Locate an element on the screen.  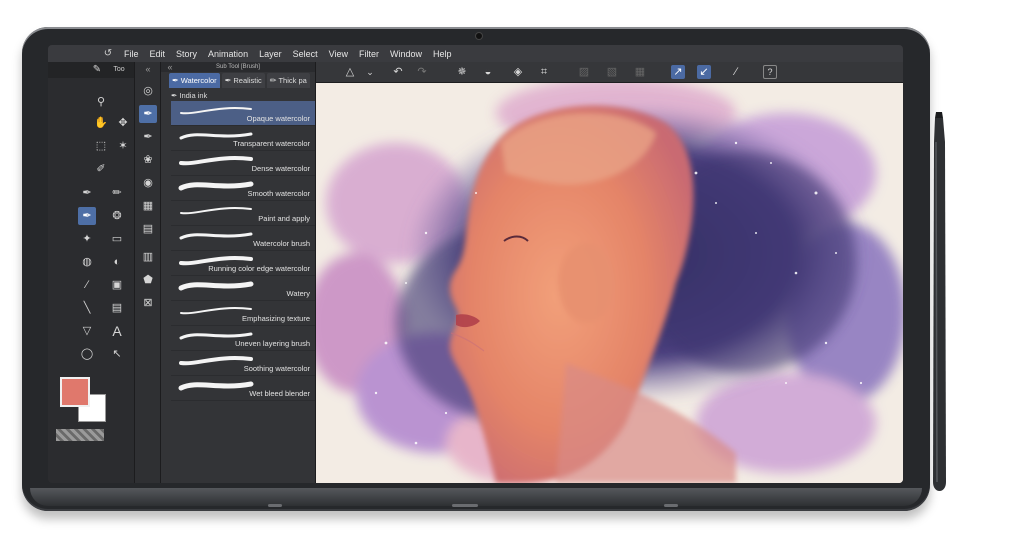
brush-label: Opaque watercolor is located at coordinates (278, 118).